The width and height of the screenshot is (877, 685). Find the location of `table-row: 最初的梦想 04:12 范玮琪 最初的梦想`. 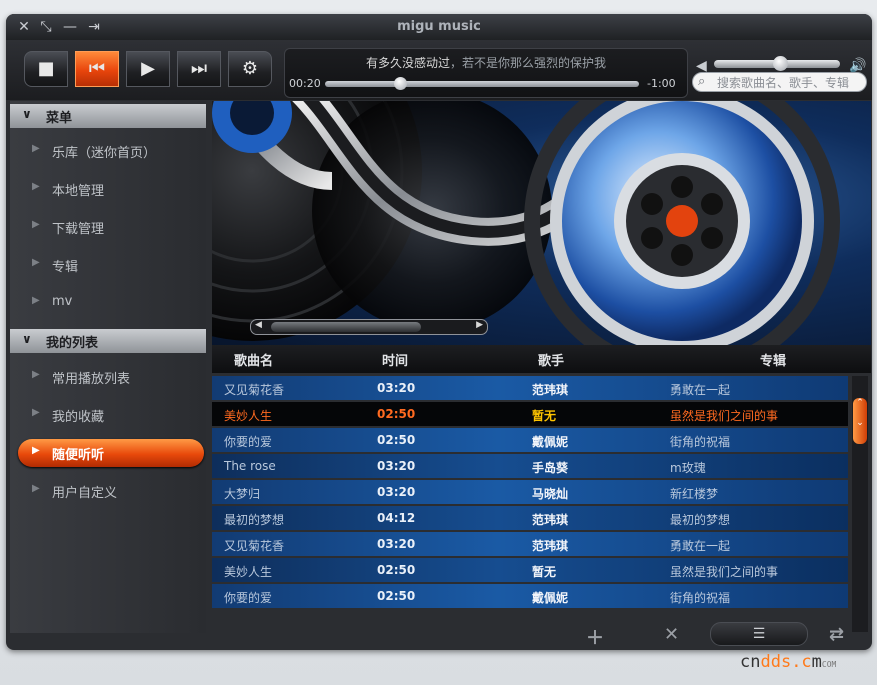

table-row: 最初的梦想 04:12 范玮琪 最初的梦想 is located at coordinates (530, 518).